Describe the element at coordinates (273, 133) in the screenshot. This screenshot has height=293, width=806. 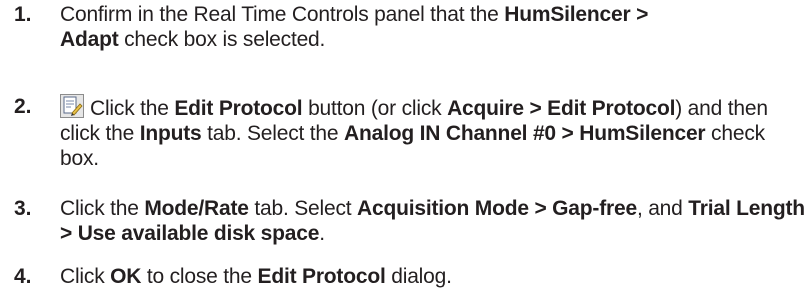
I see `step-text-run: tab. Select the` at that location.